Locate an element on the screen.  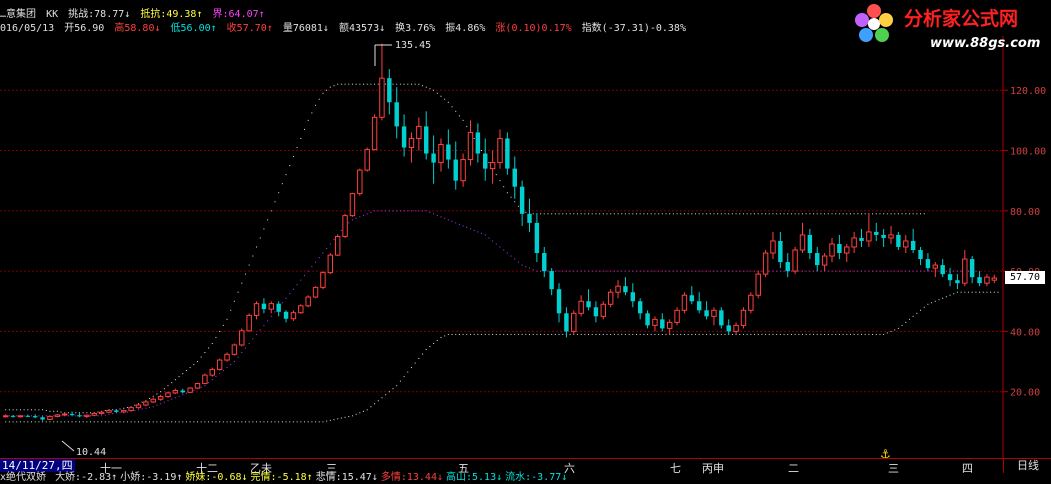
stock-name: …意集团 is located at coordinates (18, 14).